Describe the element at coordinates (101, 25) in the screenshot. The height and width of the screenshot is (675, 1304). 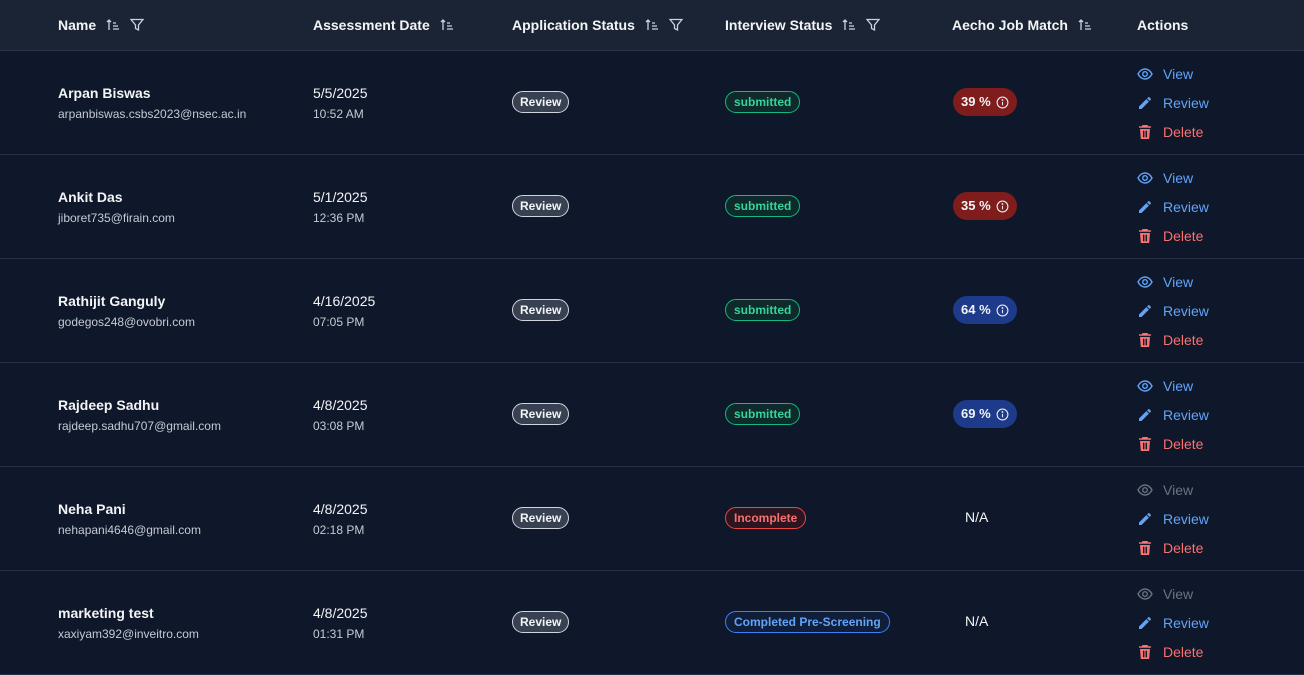
I see `column-header-name: Name` at that location.